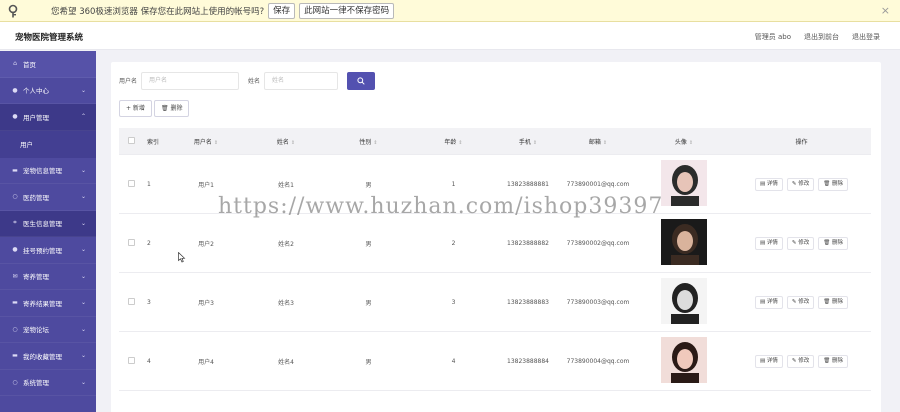 This screenshot has height=412, width=900. I want to click on sidebar-item-users: ● 用户管理 ⌃, so click(48, 117).